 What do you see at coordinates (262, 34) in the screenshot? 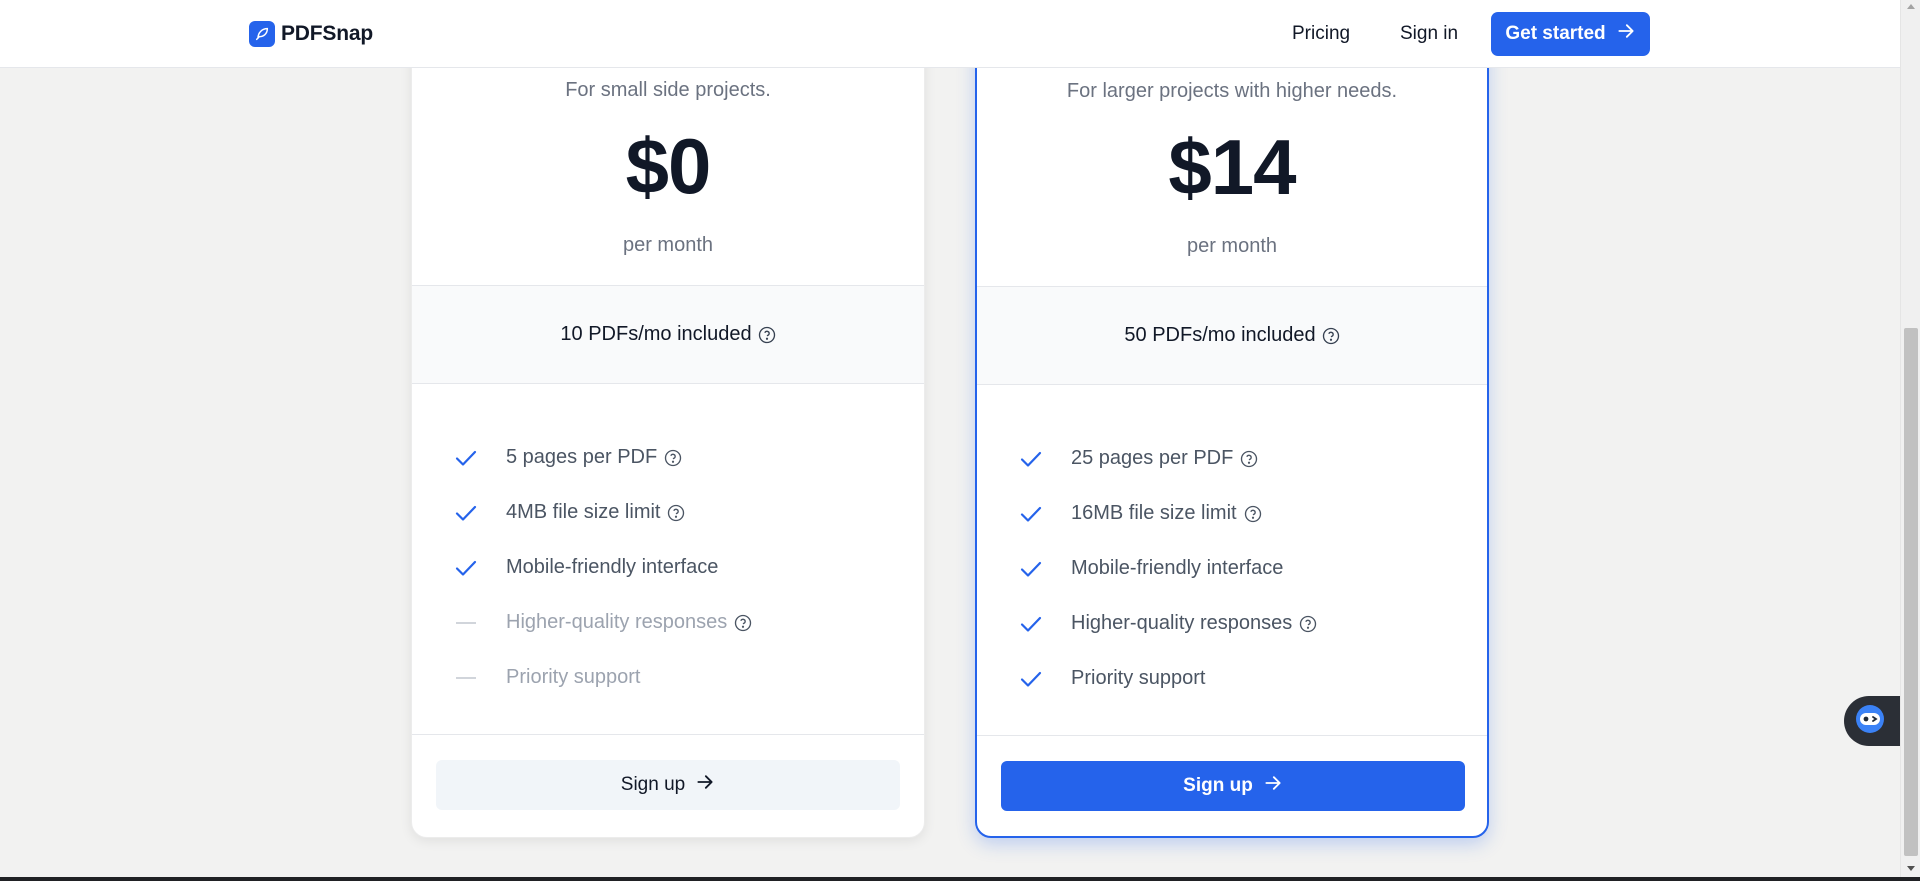
I see `feather-icon` at bounding box center [262, 34].